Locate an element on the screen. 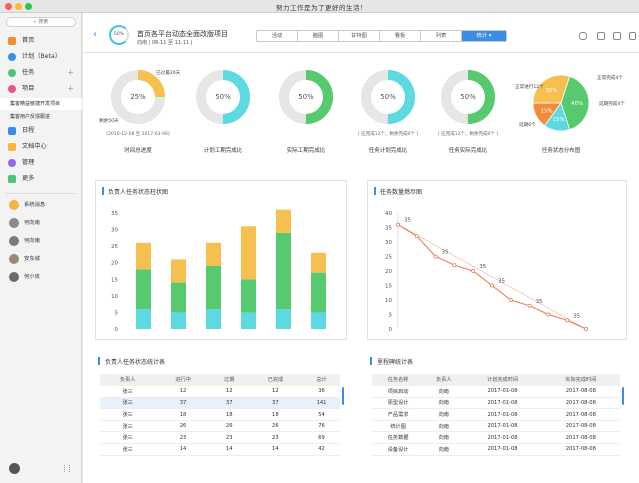 The image size is (639, 483). user-avatar is located at coordinates (14, 468).